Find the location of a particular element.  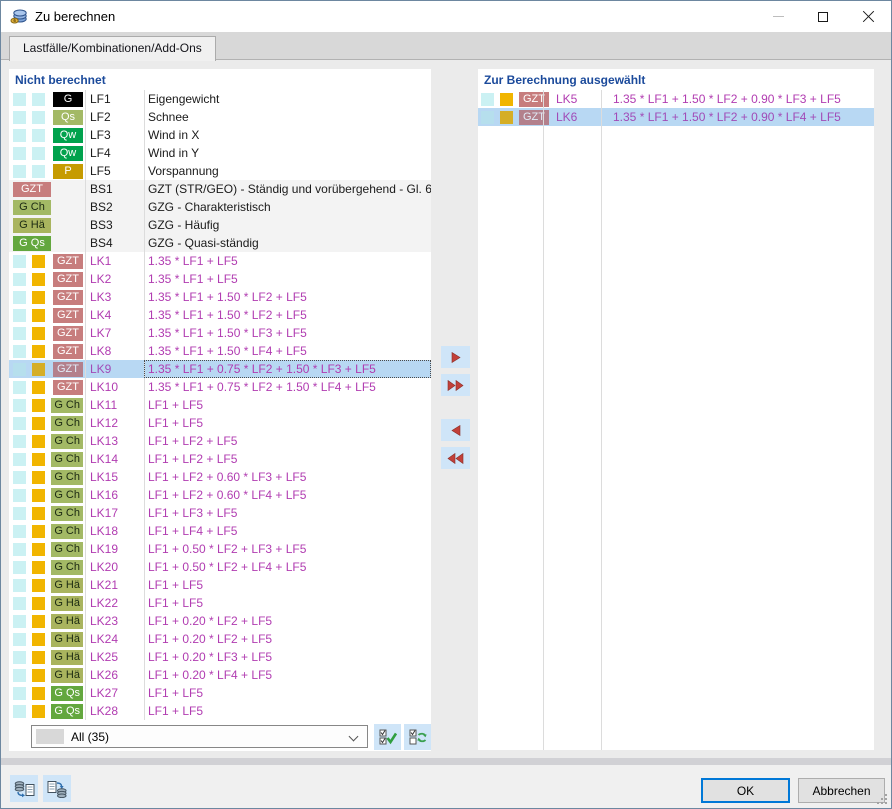

category-badge: G Qs is located at coordinates (67, 693).